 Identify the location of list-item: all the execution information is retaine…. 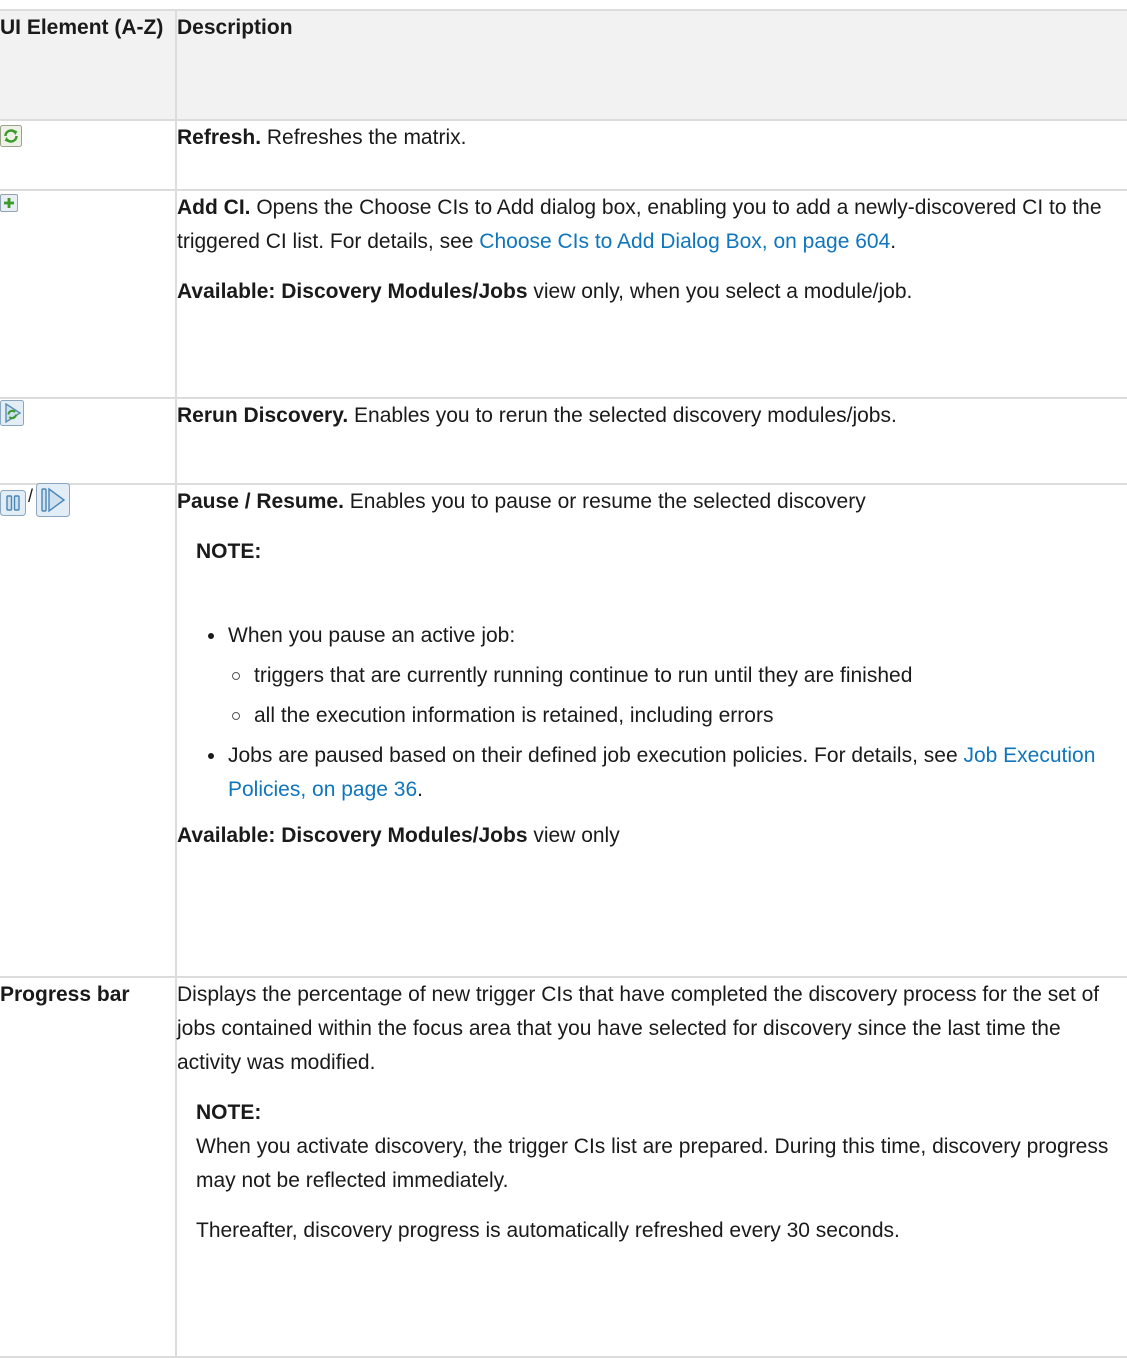
(678, 716).